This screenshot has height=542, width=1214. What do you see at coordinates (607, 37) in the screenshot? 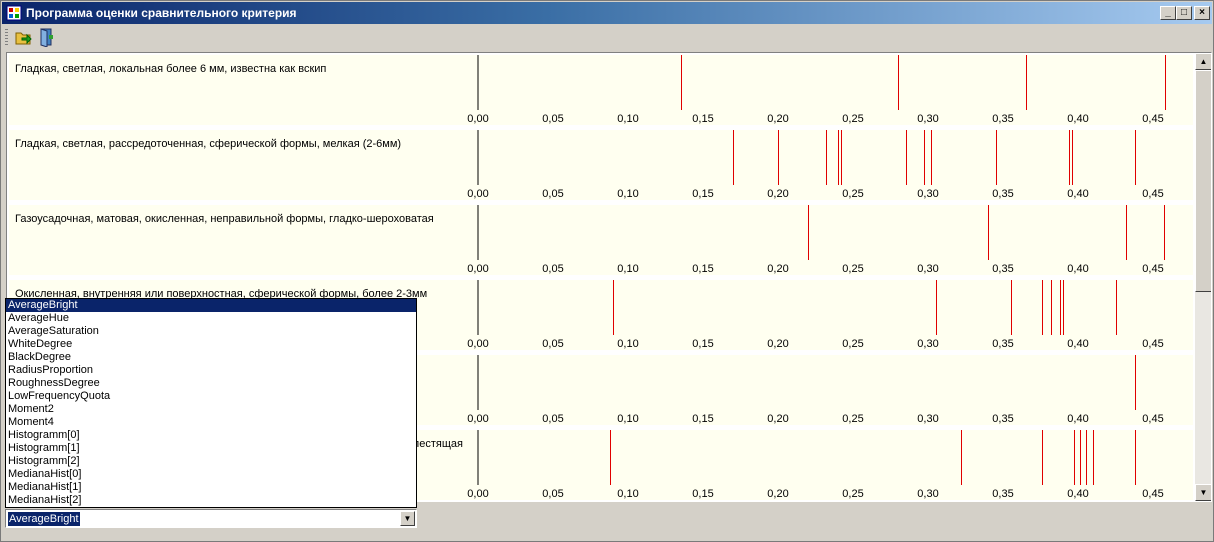
I see `toolbar` at bounding box center [607, 37].